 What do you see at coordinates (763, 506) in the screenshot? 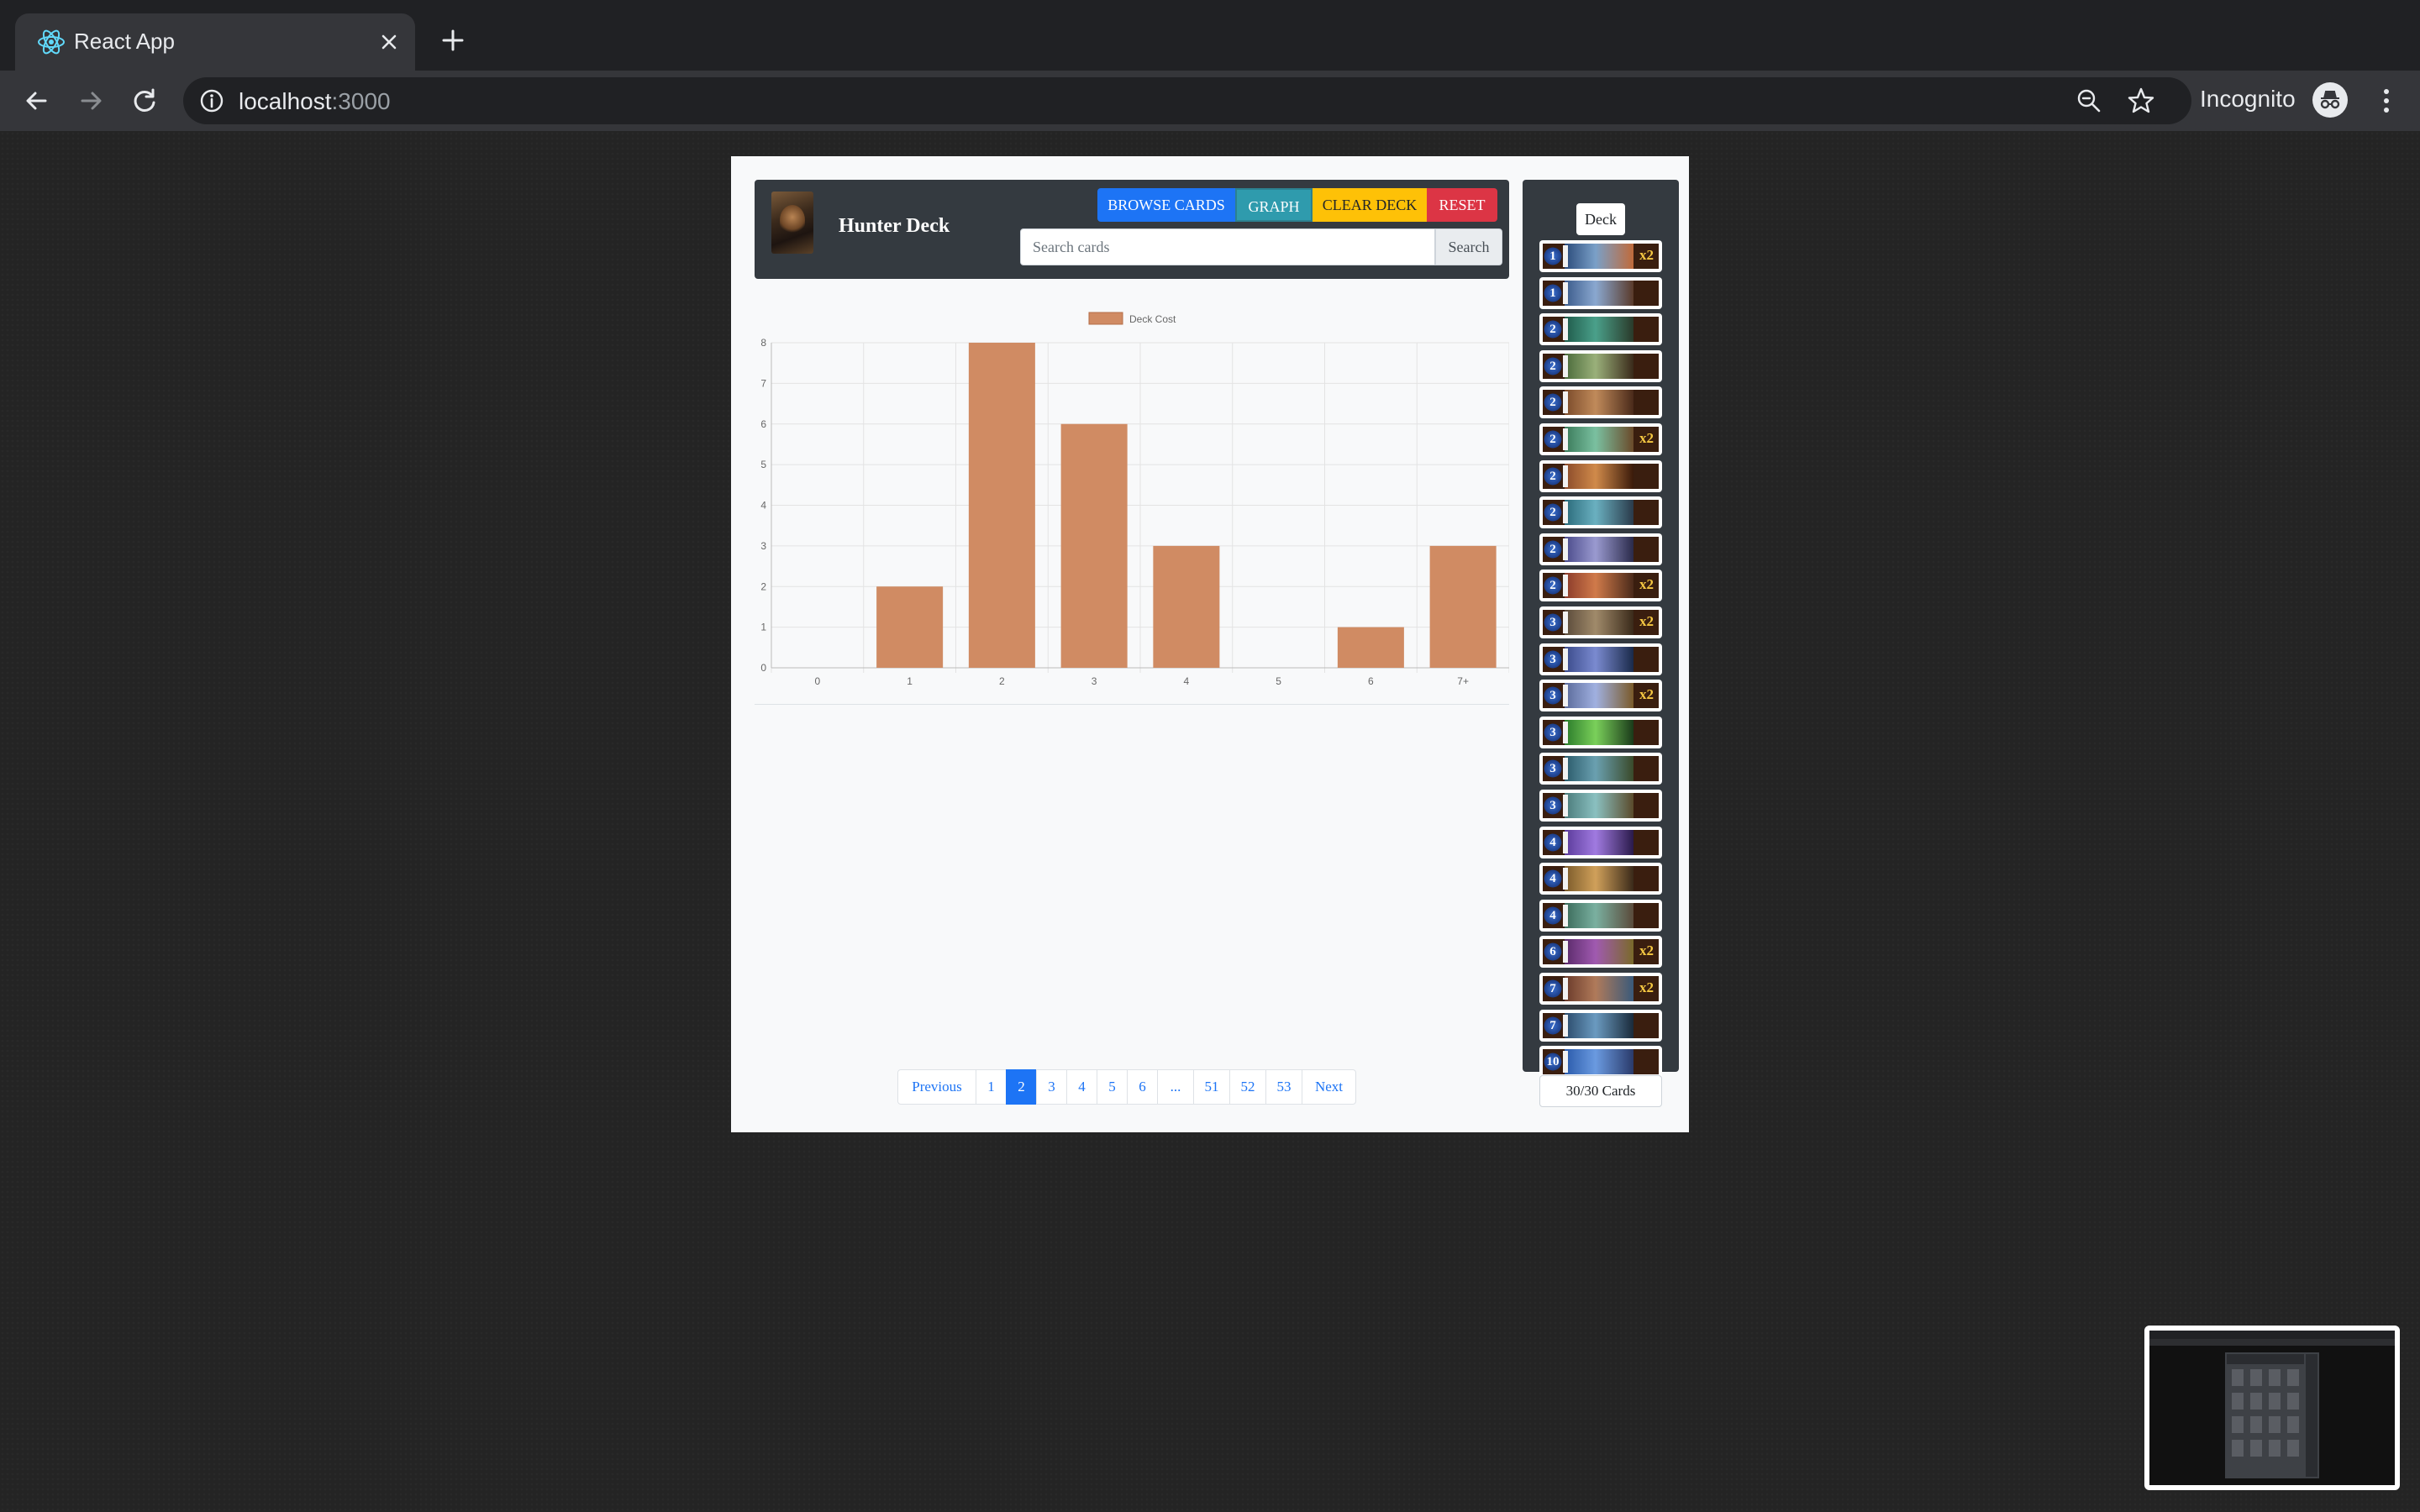
I see `y-tick-label: 4` at bounding box center [763, 506].